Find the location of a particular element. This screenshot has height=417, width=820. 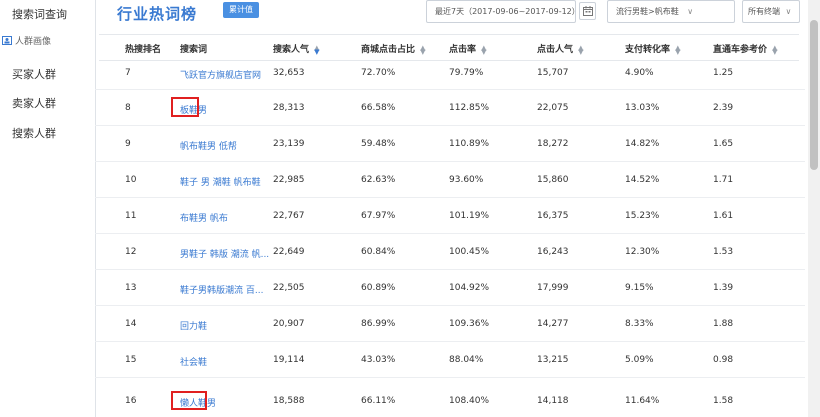

page-title: 行业热词榜 is located at coordinates (157, 14).